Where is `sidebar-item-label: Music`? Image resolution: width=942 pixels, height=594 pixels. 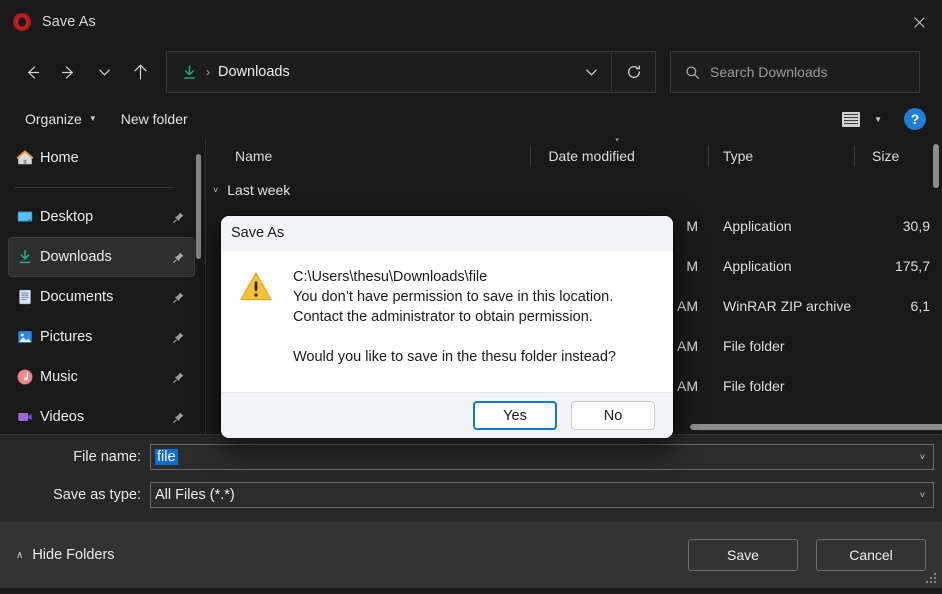
sidebar-item-label: Music is located at coordinates (59, 377).